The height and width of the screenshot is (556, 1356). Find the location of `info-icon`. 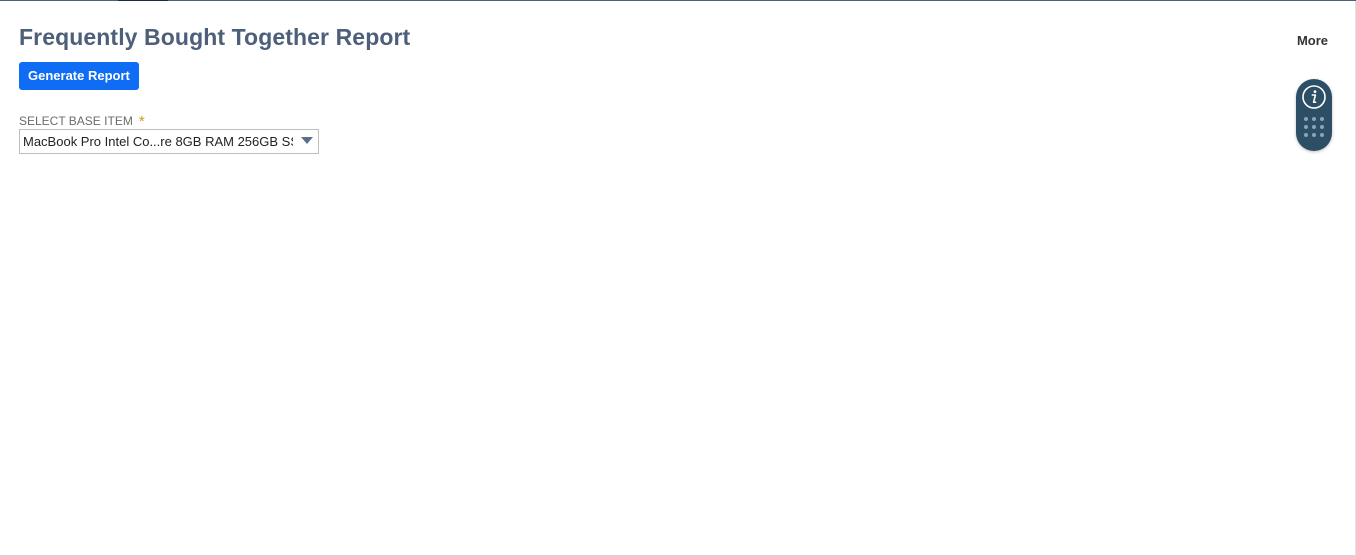

info-icon is located at coordinates (1314, 97).